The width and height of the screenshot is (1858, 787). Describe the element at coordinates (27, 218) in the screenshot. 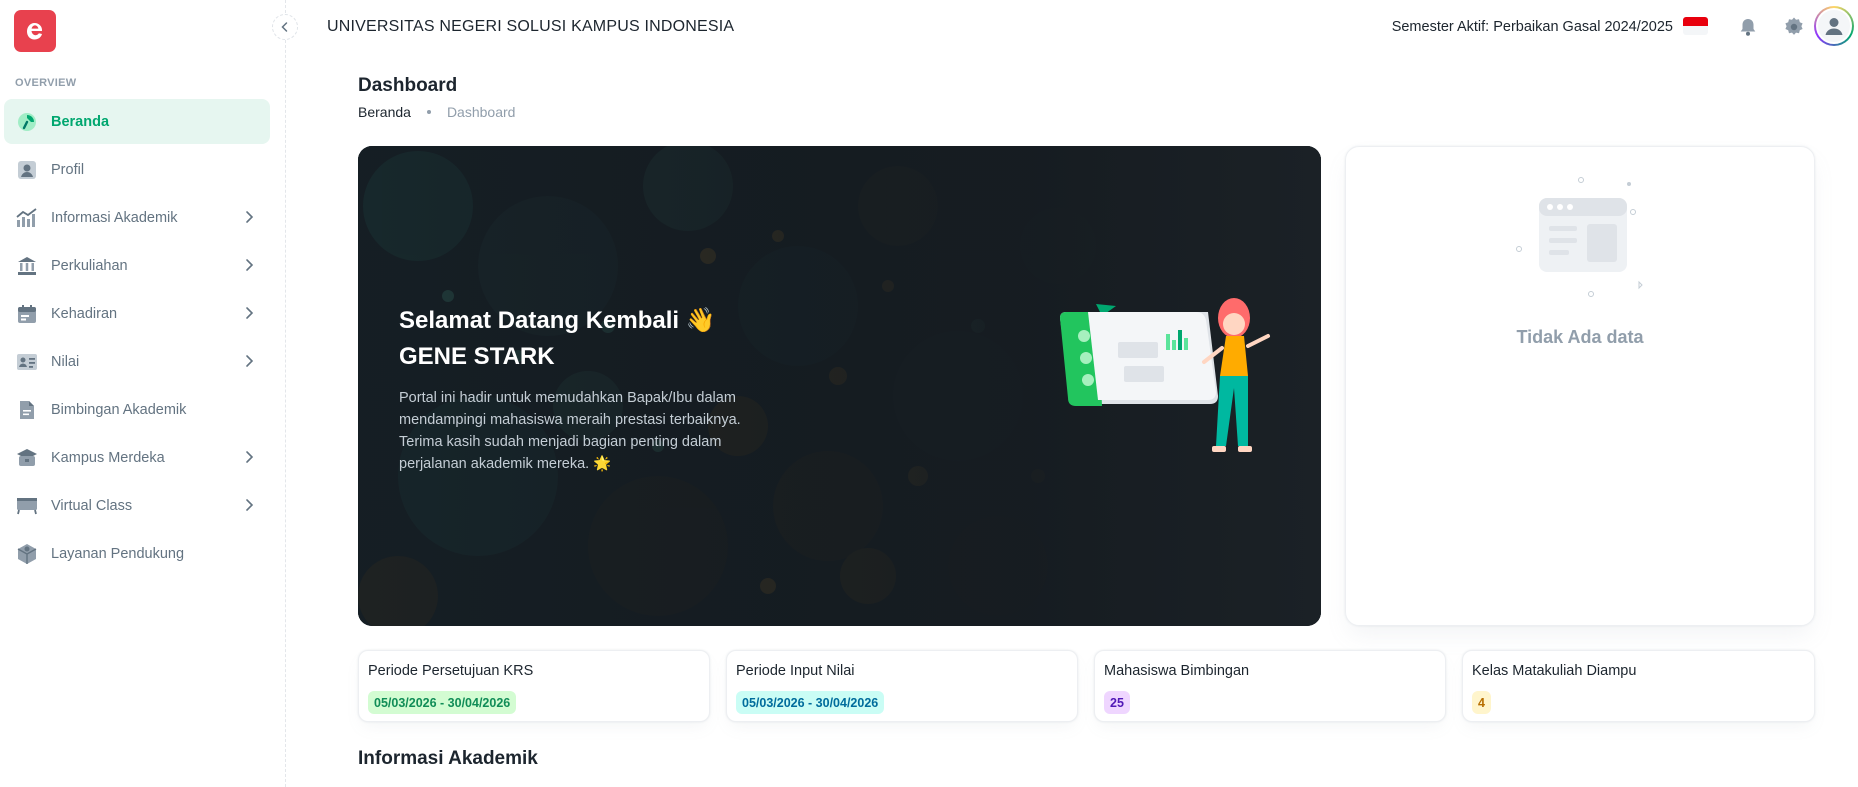

I see `chart-trend-icon` at that location.